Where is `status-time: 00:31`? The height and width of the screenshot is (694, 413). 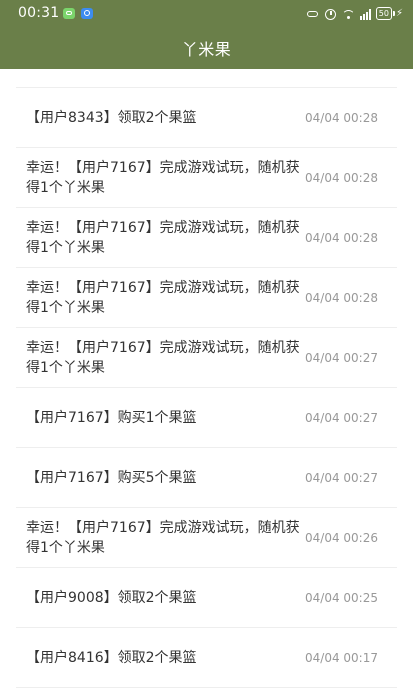
status-time: 00:31 is located at coordinates (39, 13).